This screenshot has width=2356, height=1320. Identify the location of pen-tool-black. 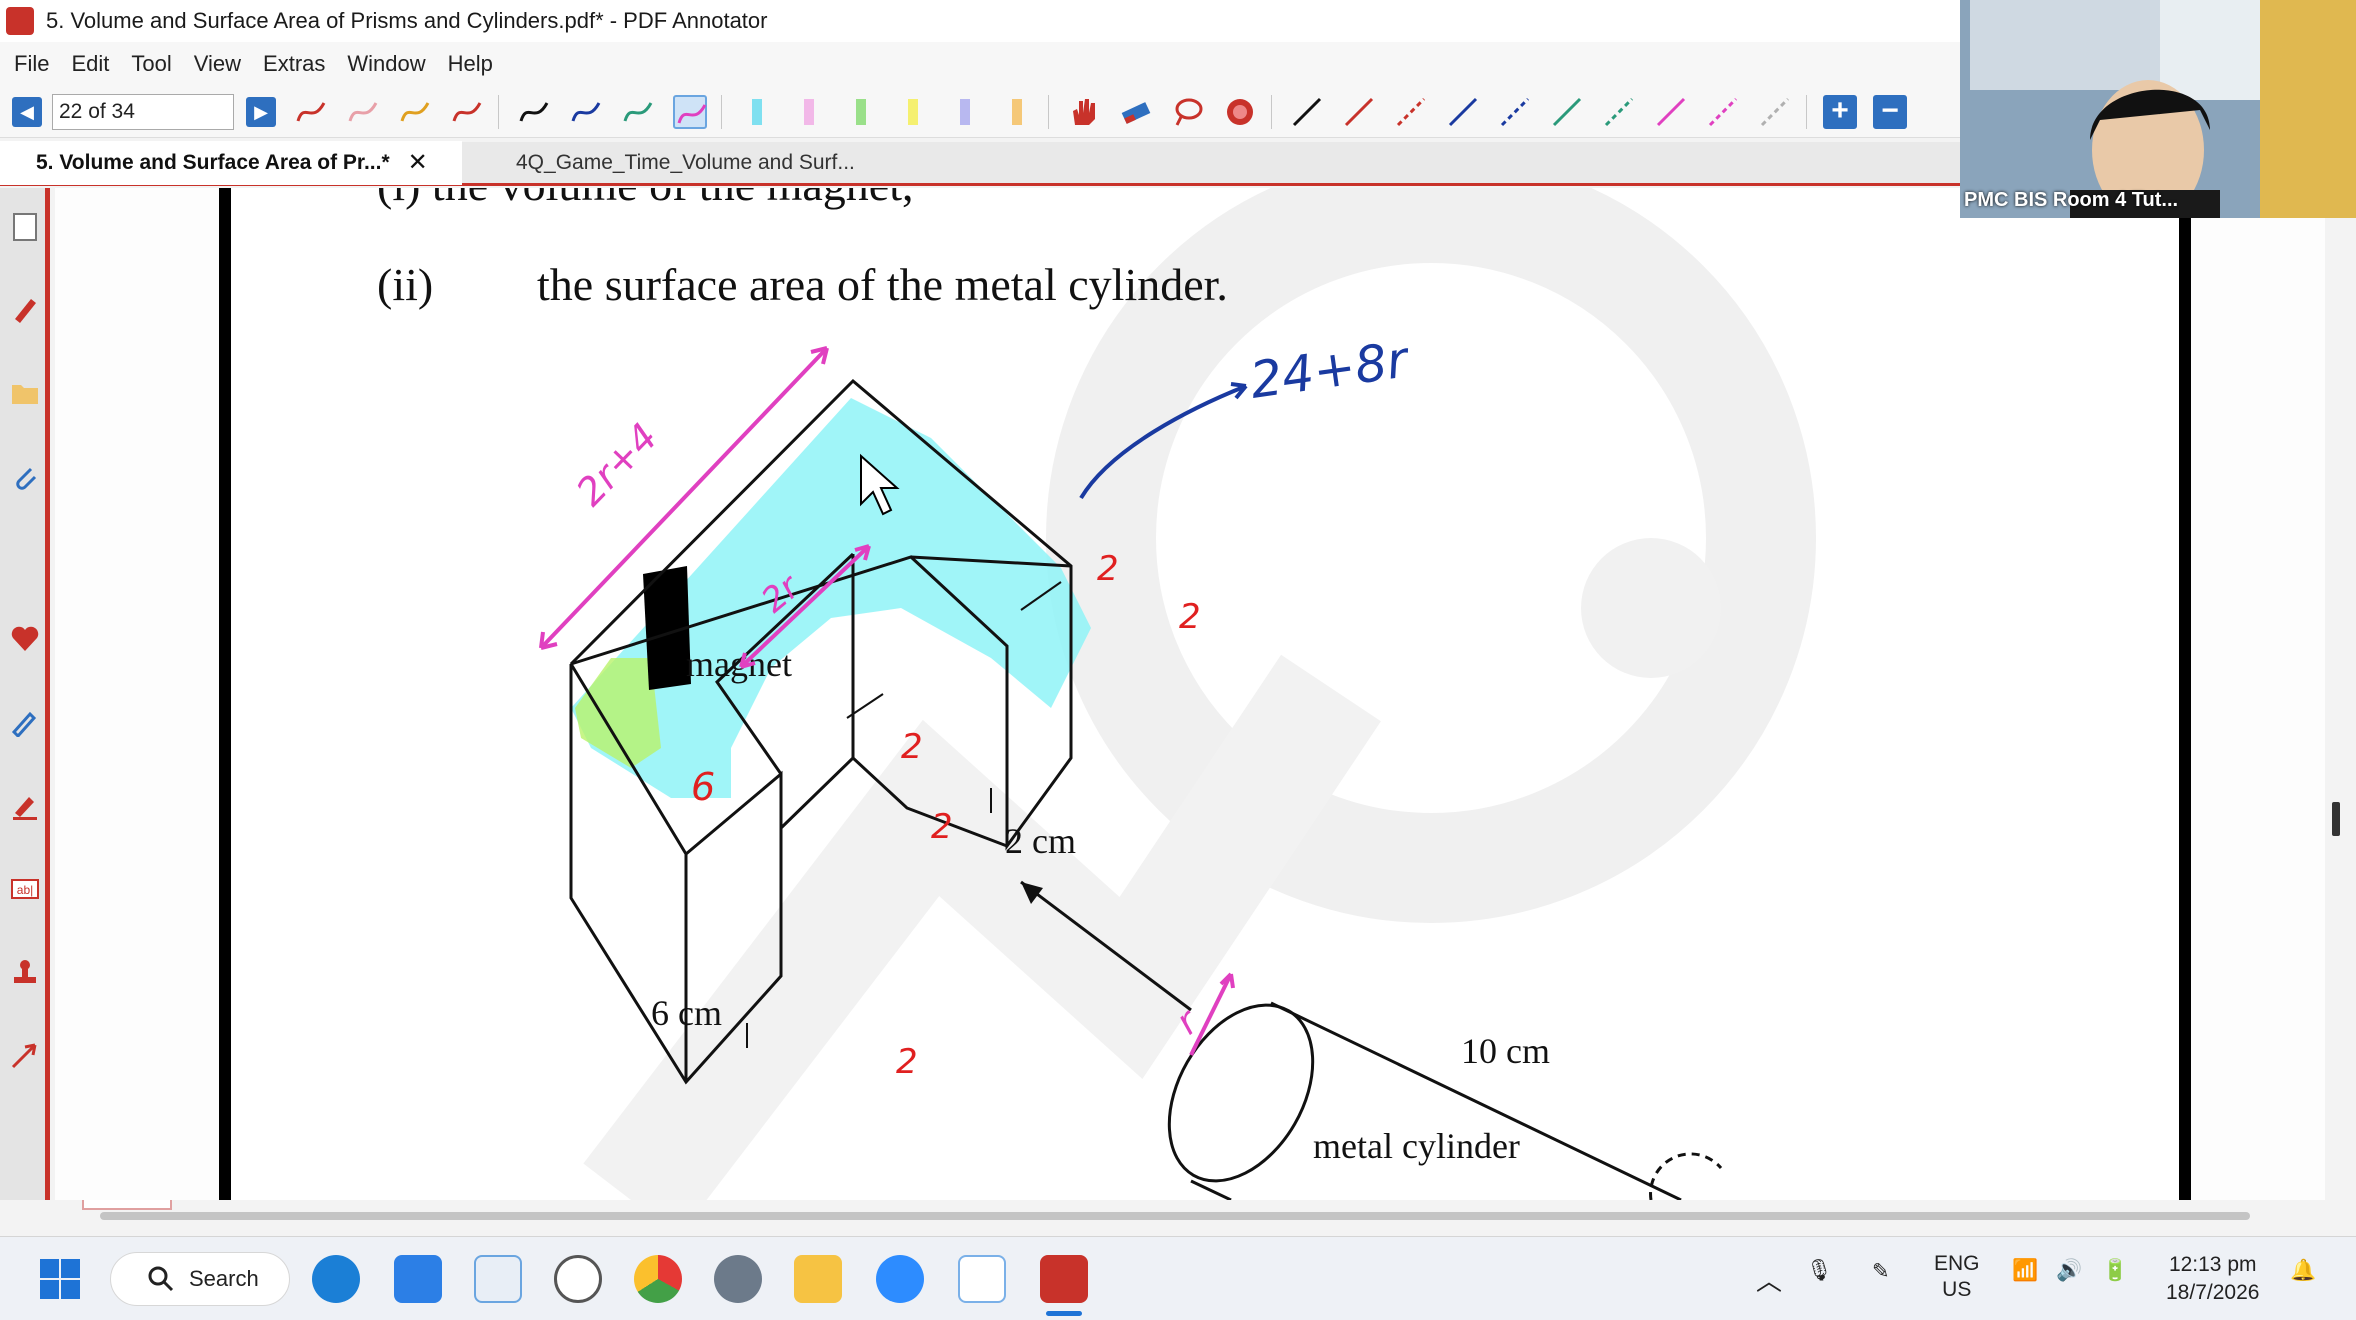
(534, 112).